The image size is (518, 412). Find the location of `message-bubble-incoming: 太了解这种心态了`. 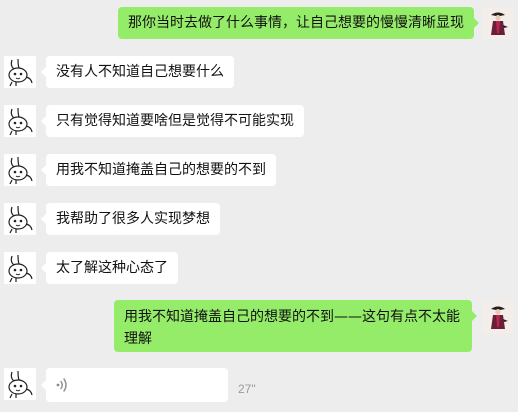

message-bubble-incoming: 太了解这种心态了 is located at coordinates (109, 268).